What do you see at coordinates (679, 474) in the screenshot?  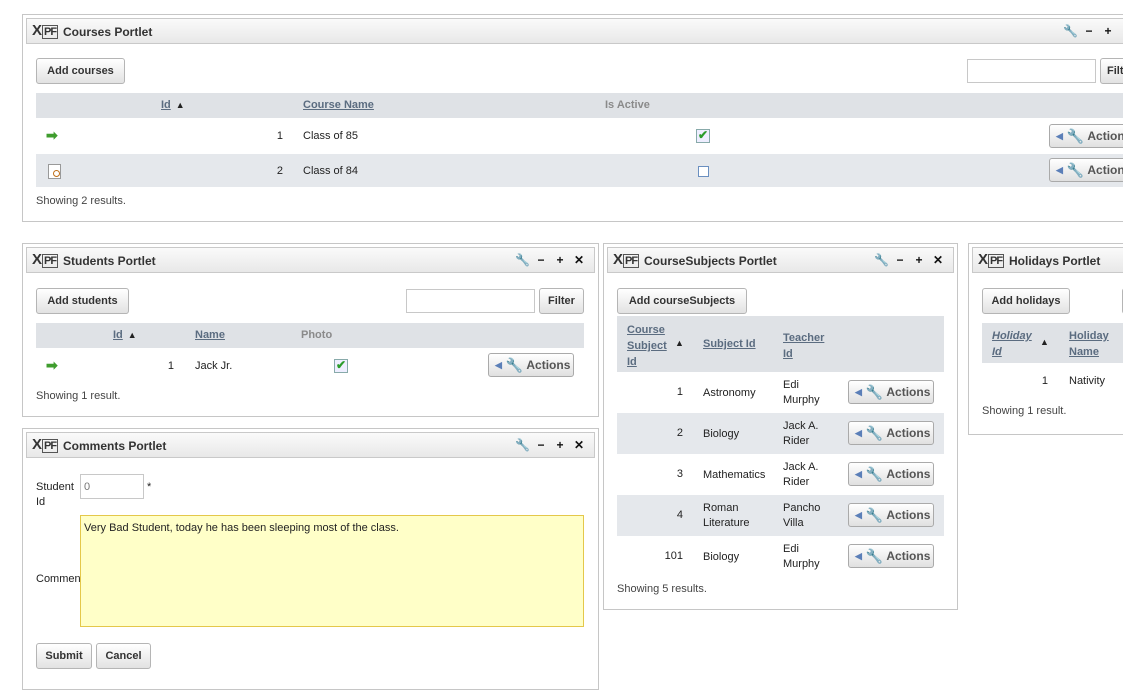 I see `cell-course-subject-id: 3` at bounding box center [679, 474].